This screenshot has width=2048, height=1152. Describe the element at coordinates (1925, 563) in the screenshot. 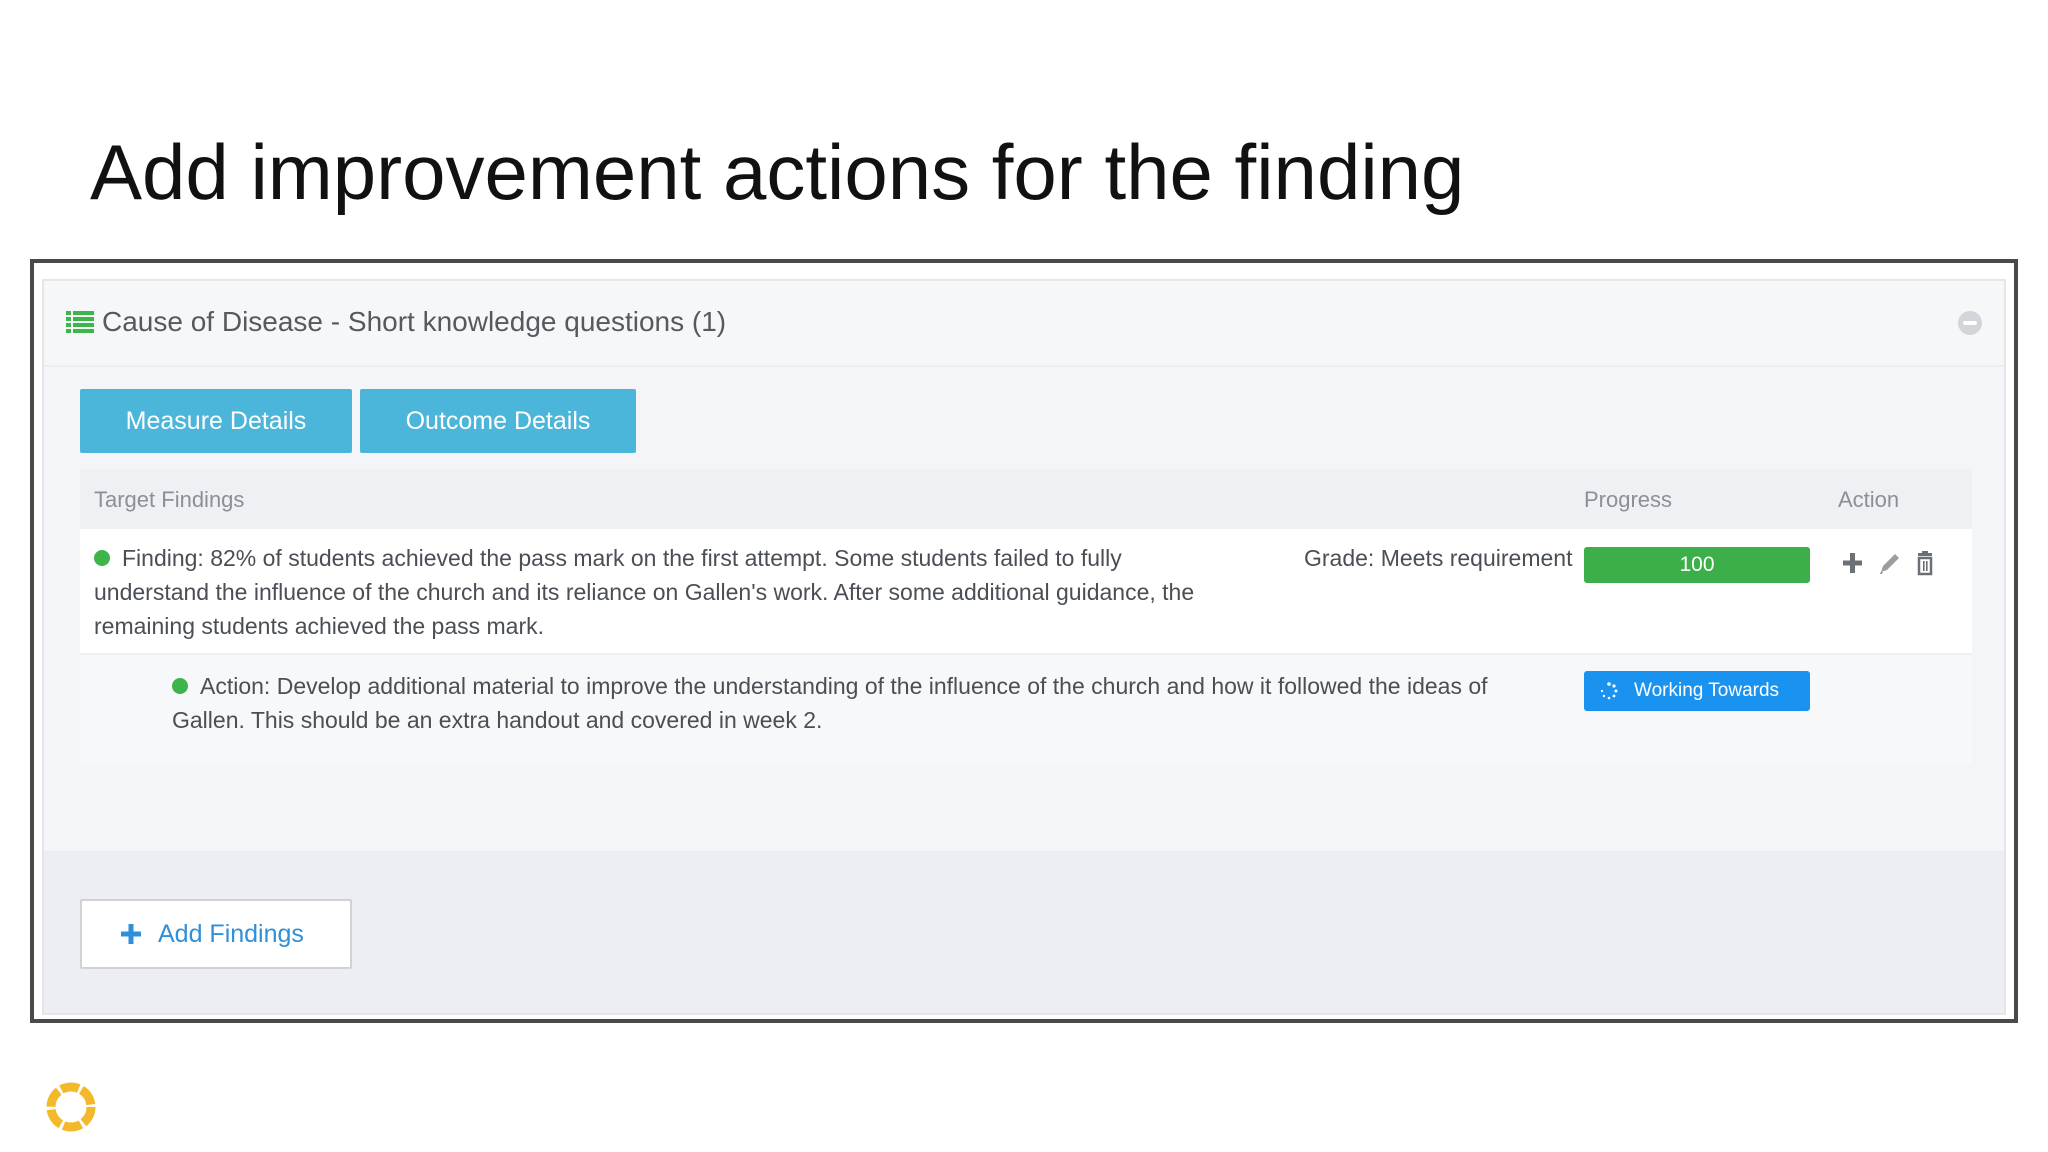

I see `trash-icon` at that location.